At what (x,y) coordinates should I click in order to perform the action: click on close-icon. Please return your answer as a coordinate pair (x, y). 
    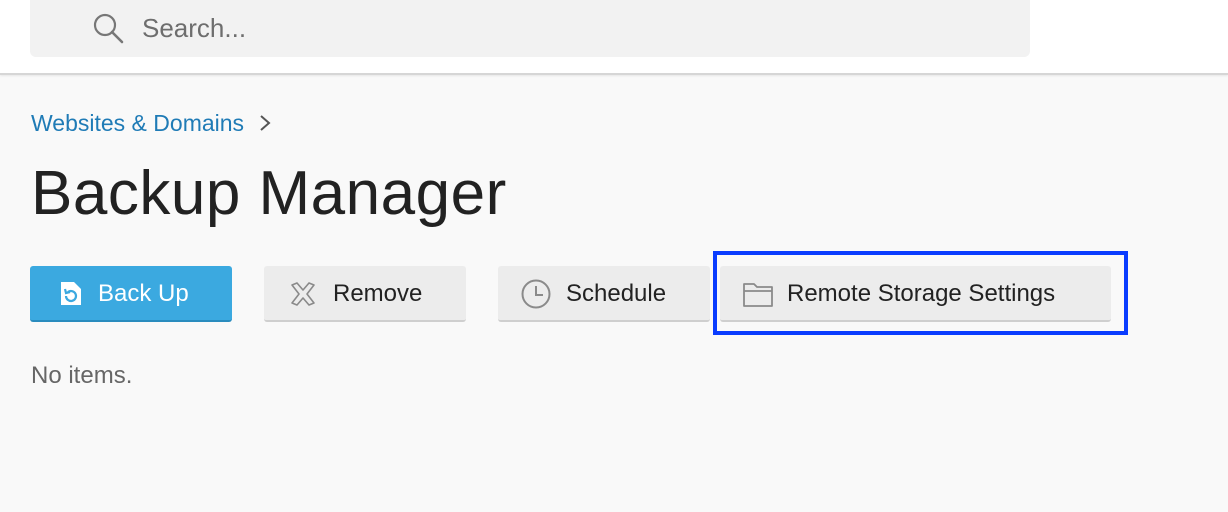
    Looking at the image, I should click on (303, 294).